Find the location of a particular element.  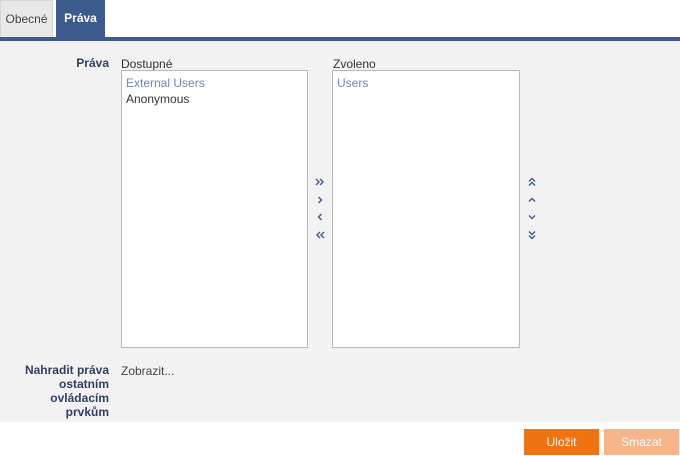

list-item: Anonymous is located at coordinates (214, 99).